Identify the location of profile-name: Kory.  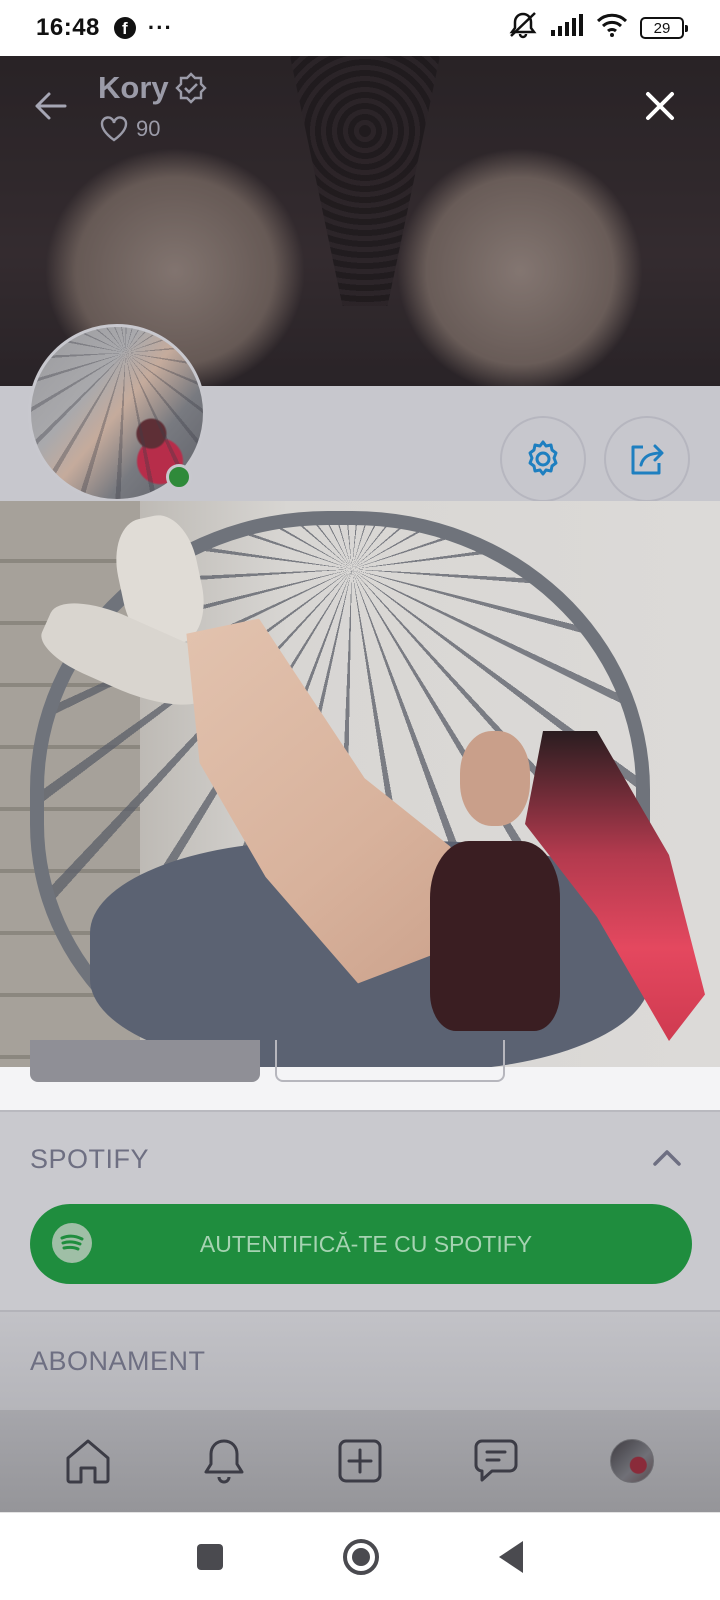
(133, 87).